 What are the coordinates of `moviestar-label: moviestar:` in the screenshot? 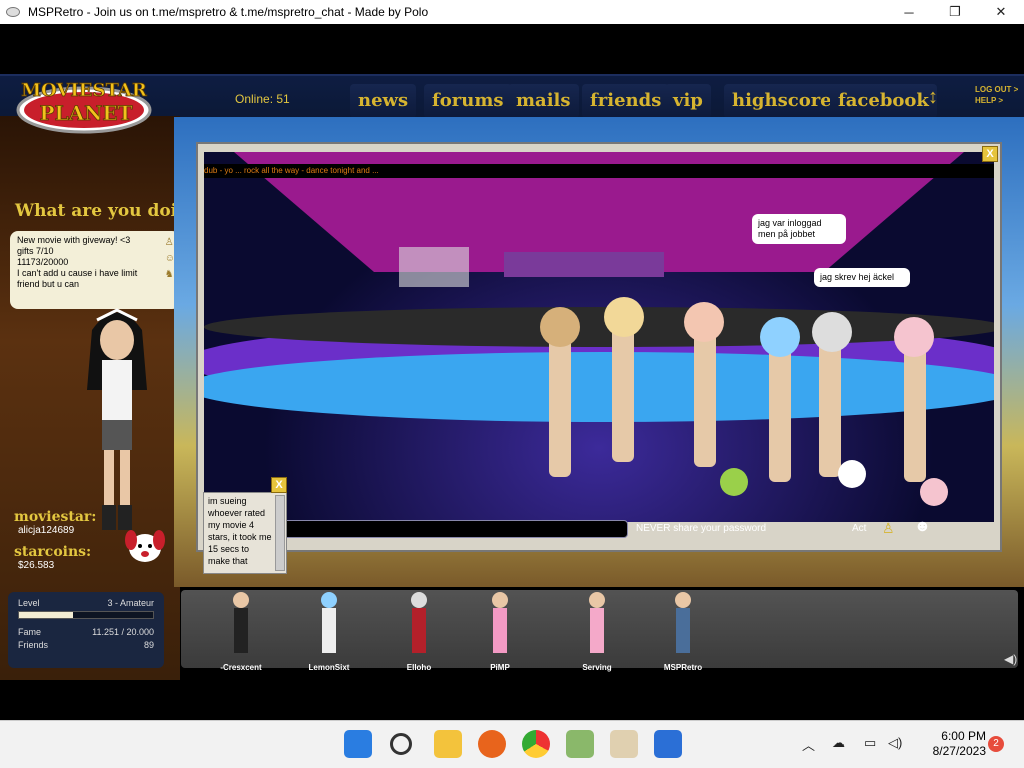 It's located at (55, 517).